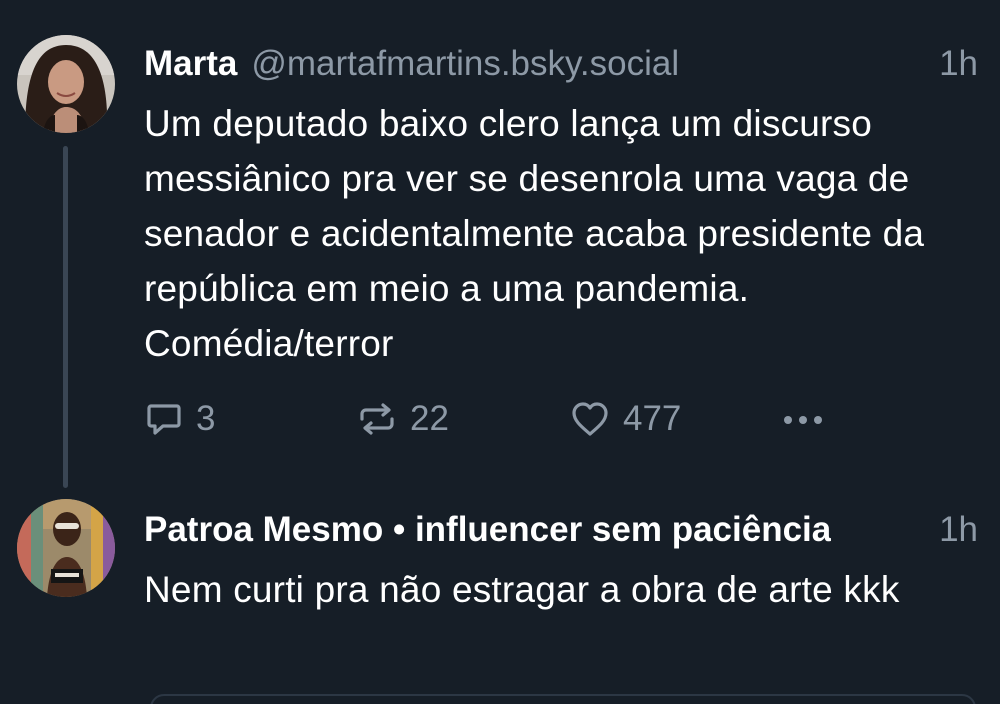 The image size is (1000, 704). What do you see at coordinates (164, 419) in the screenshot?
I see `reply-icon` at bounding box center [164, 419].